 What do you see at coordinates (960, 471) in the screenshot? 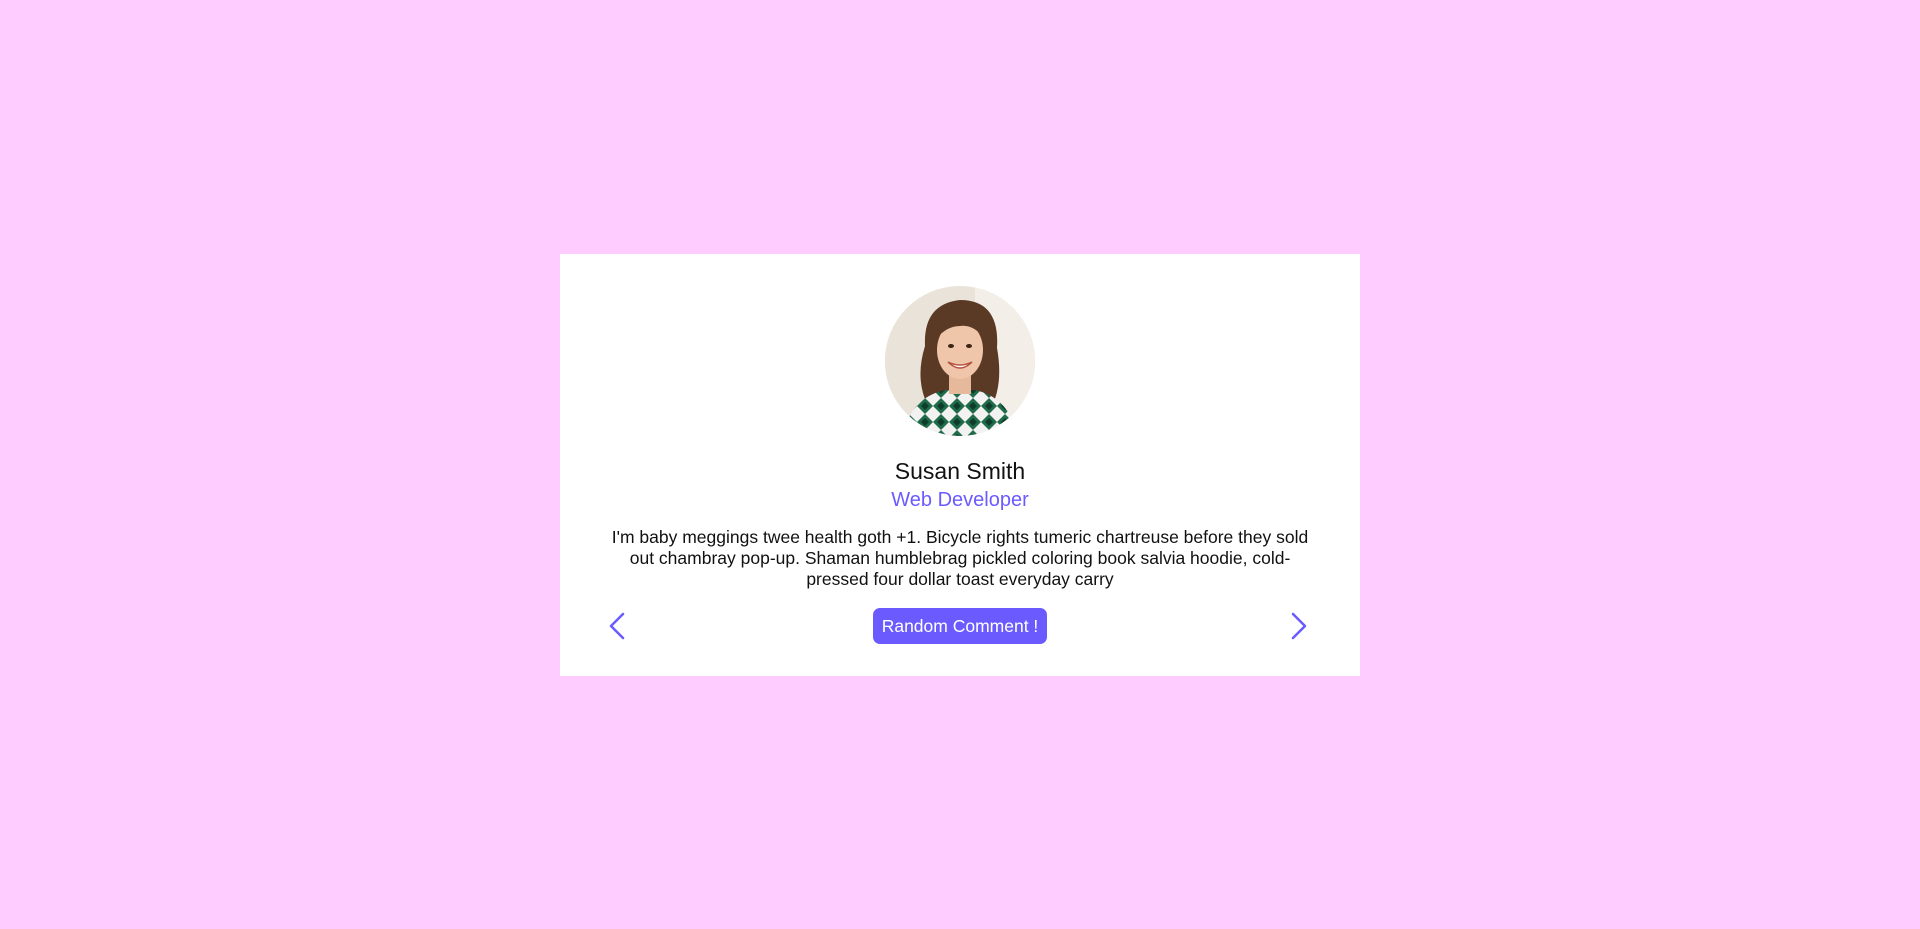
I see `reviewer-name: Susan Smith` at bounding box center [960, 471].